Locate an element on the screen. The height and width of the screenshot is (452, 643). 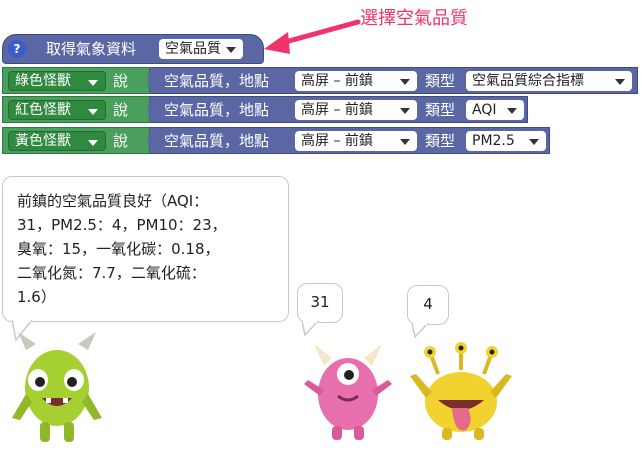
monster-dropdown-green: 綠色怪獸 is located at coordinates (57, 81).